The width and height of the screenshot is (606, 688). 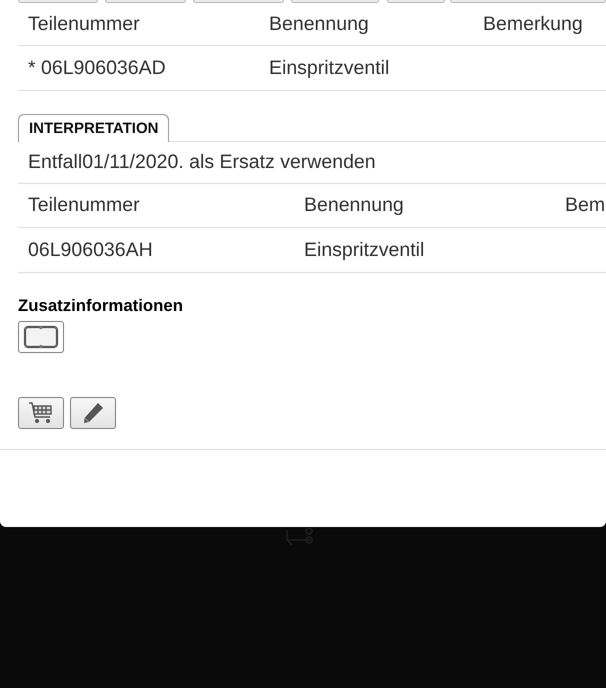 What do you see at coordinates (97, 68) in the screenshot?
I see `table-cell-text: * 06L906036AD` at bounding box center [97, 68].